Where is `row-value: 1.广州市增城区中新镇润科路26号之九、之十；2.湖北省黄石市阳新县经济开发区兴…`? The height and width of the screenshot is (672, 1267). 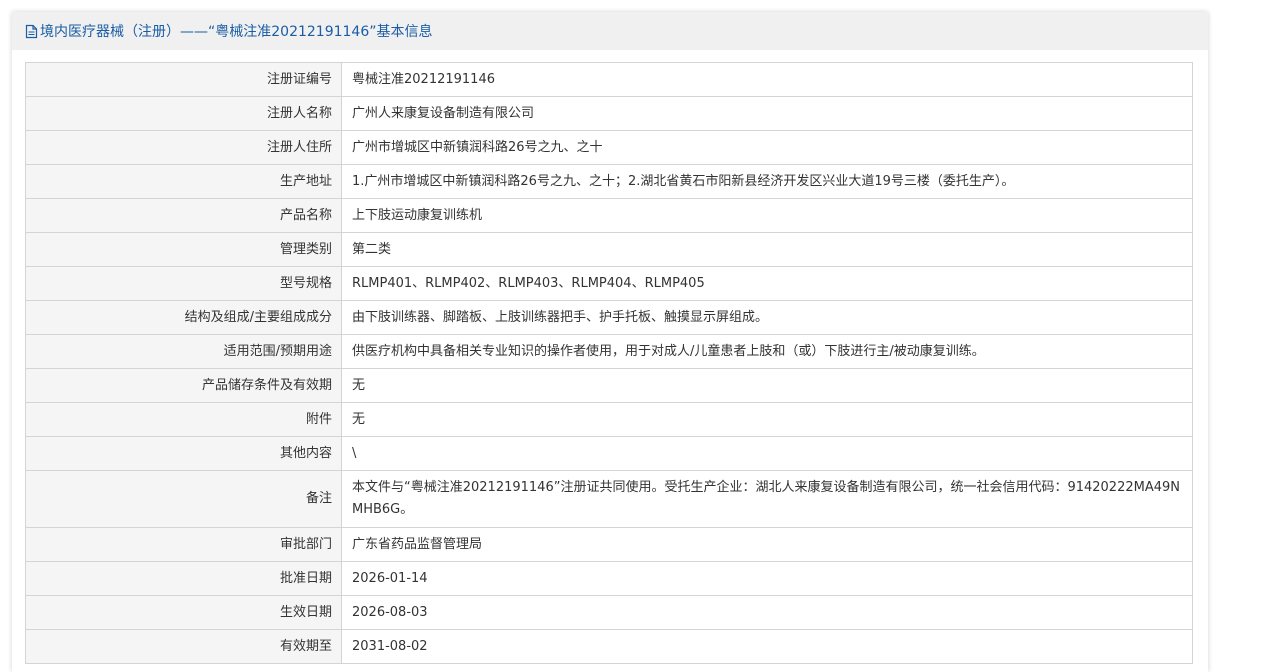
row-value: 1.广州市增城区中新镇润科路26号之九、之十；2.湖北省黄石市阳新县经济开发区兴… is located at coordinates (767, 181).